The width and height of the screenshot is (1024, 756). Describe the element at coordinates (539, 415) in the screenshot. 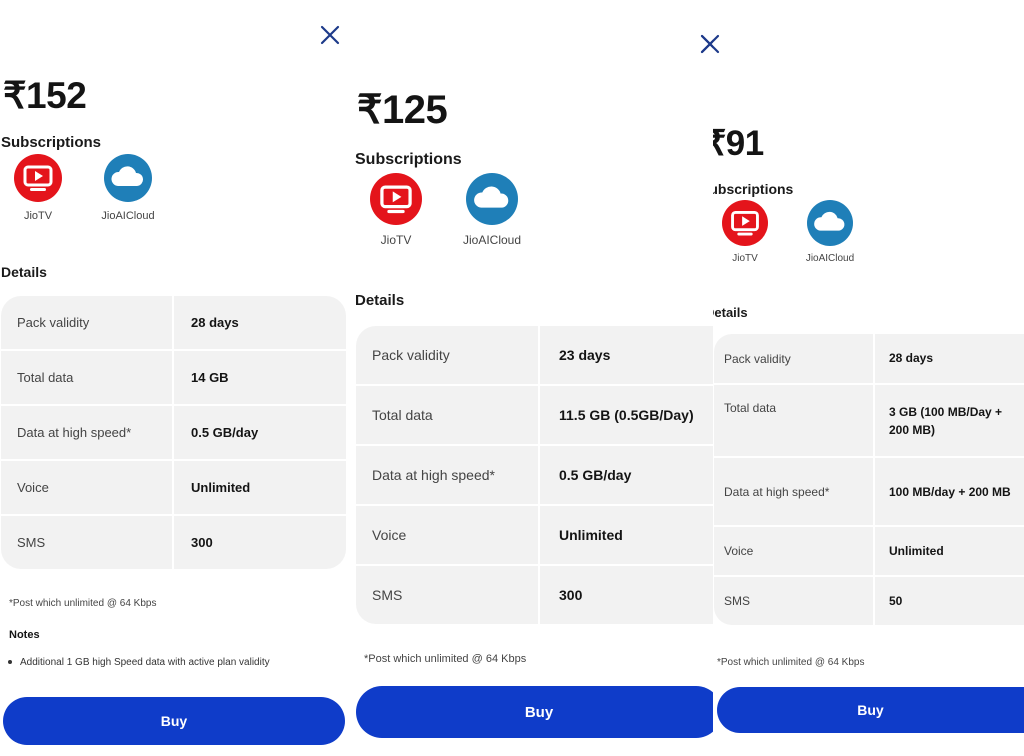

I see `table-row: Total data 11.5 GB (0.5GB/Day)` at that location.